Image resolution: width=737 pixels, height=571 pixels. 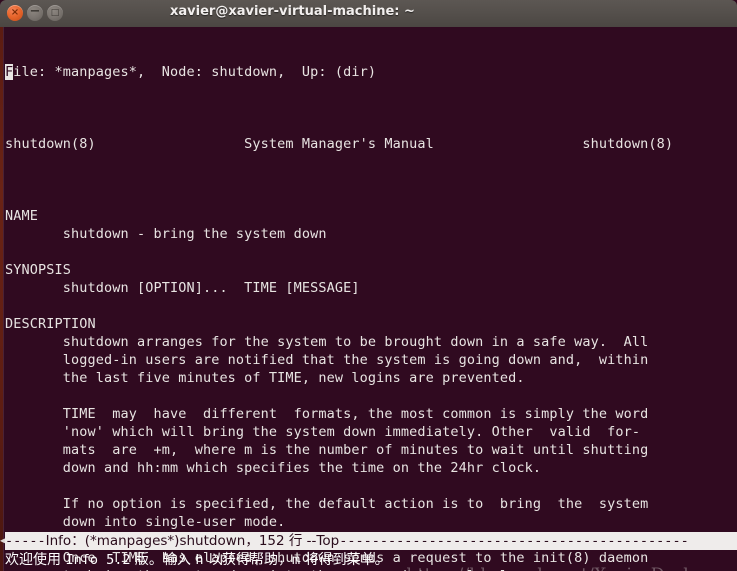 I want to click on echo-part3: 以获得帮助，, so click(x=247, y=560).